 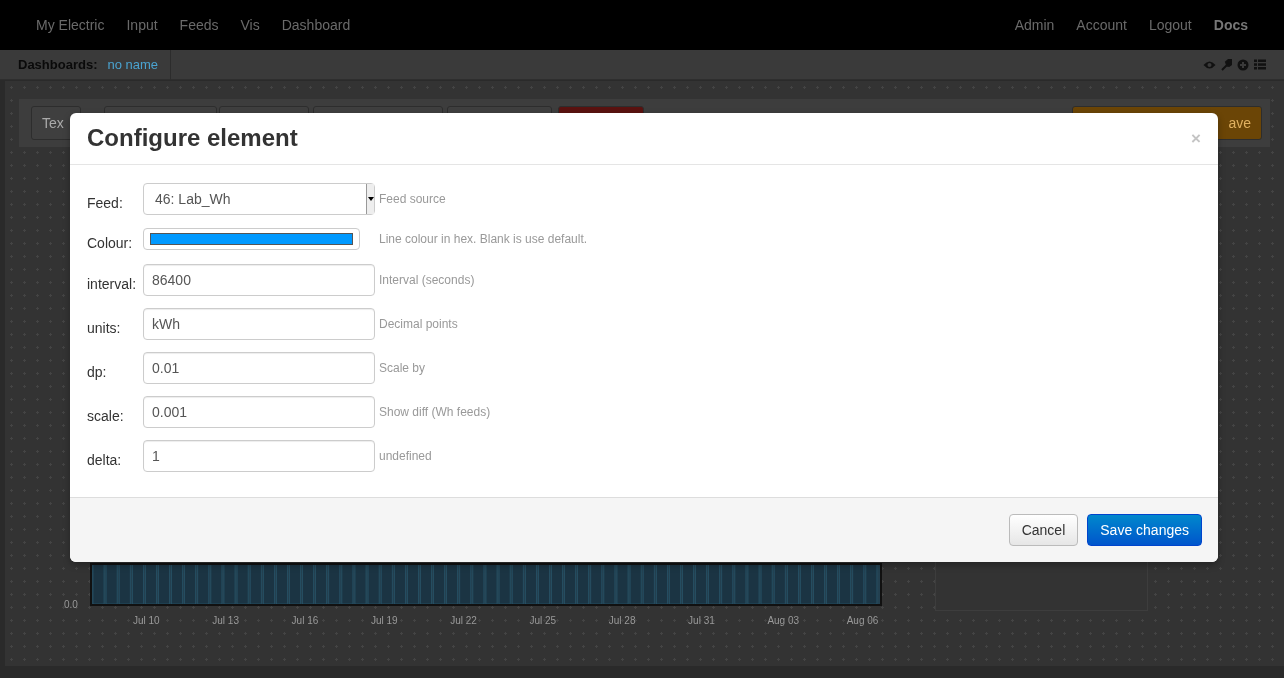 What do you see at coordinates (259, 324) in the screenshot?
I see `input-field: kWh` at bounding box center [259, 324].